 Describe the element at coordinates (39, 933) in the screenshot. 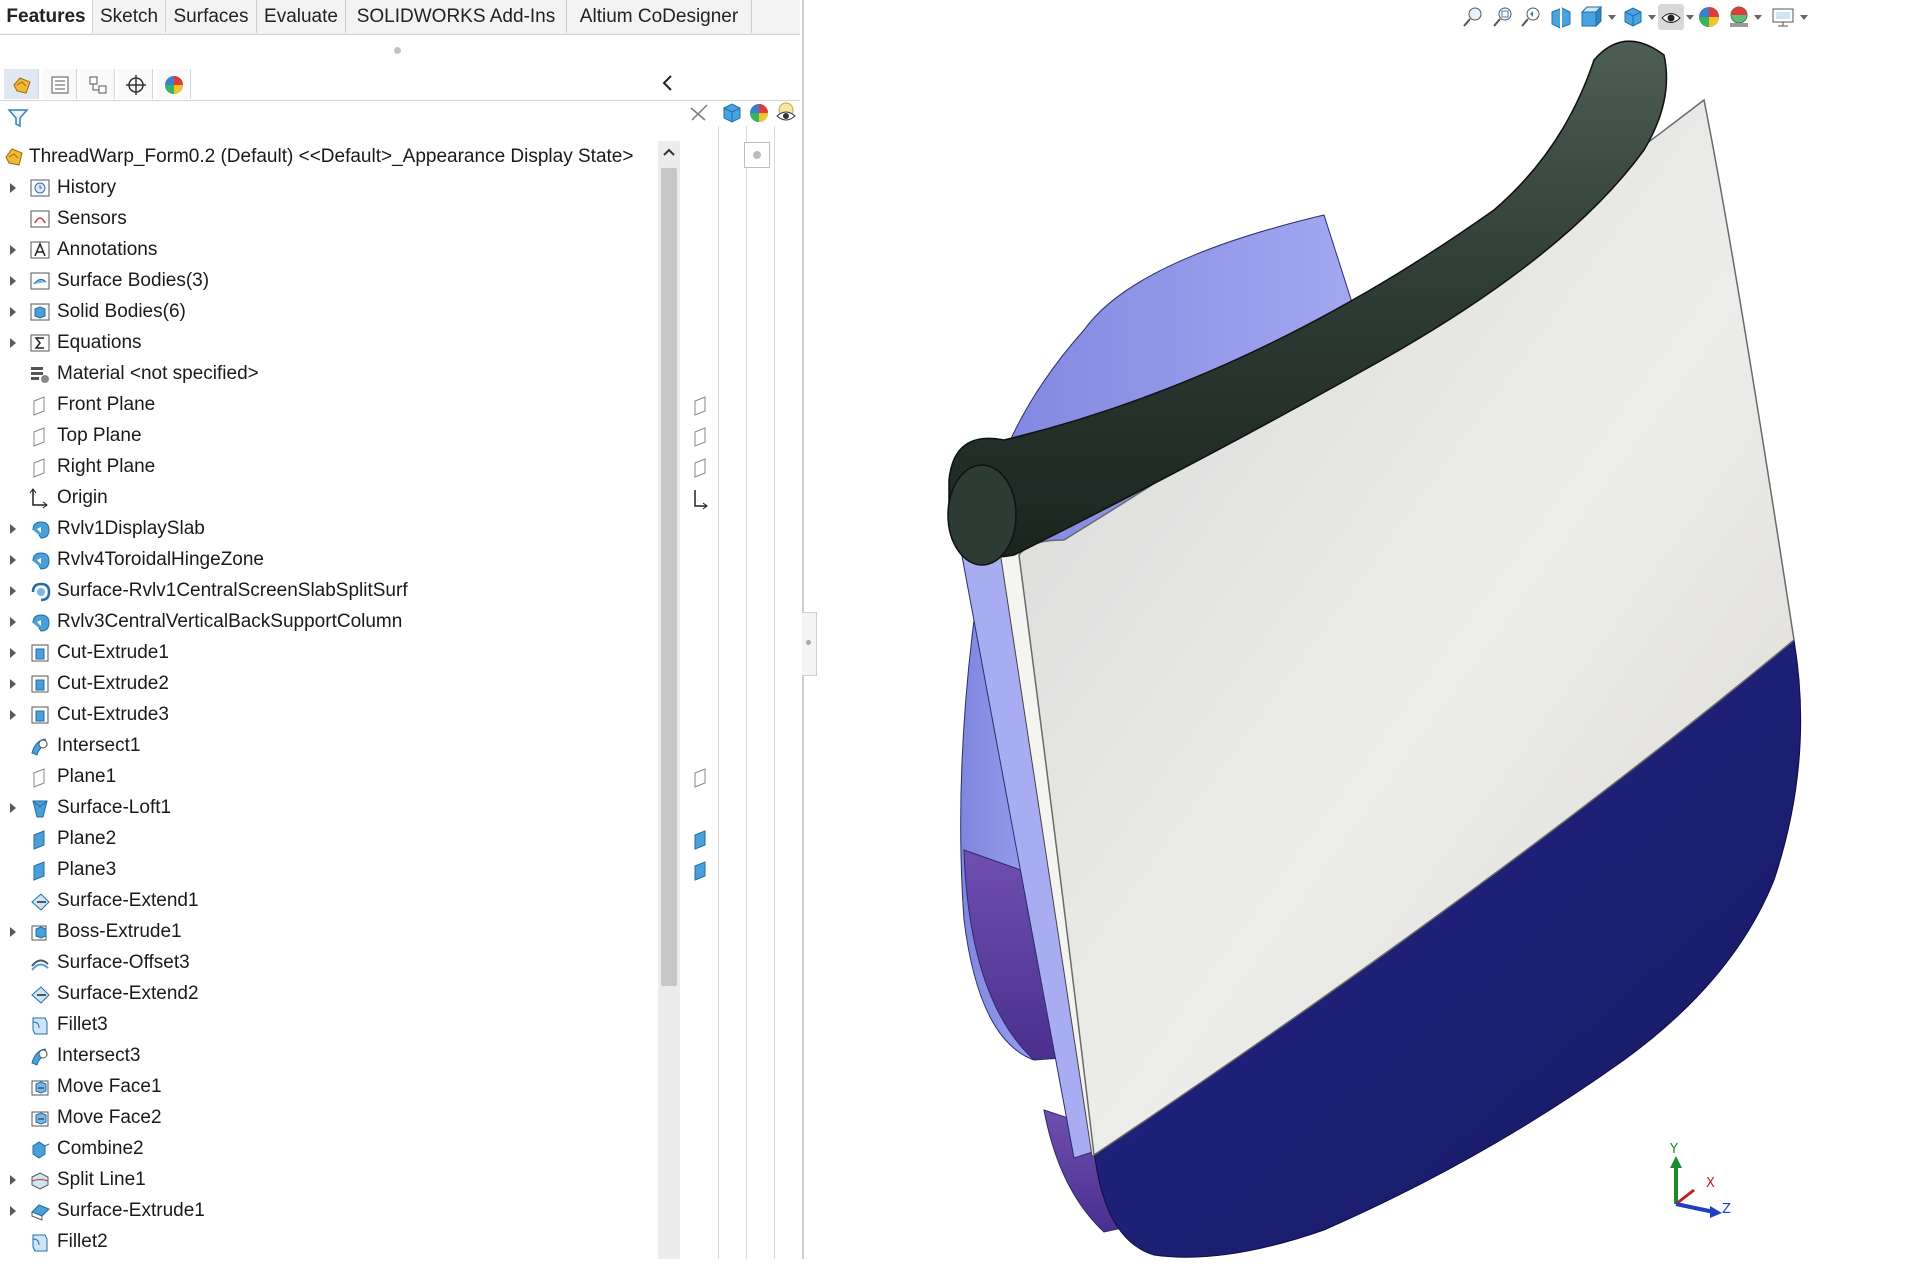

I see `boss-extrude-icon` at that location.